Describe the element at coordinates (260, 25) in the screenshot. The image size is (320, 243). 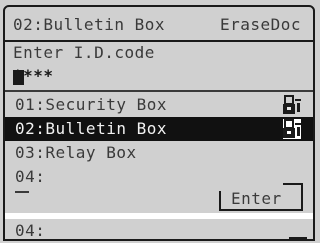
I see `erase-doc-label: EraseDoc` at that location.